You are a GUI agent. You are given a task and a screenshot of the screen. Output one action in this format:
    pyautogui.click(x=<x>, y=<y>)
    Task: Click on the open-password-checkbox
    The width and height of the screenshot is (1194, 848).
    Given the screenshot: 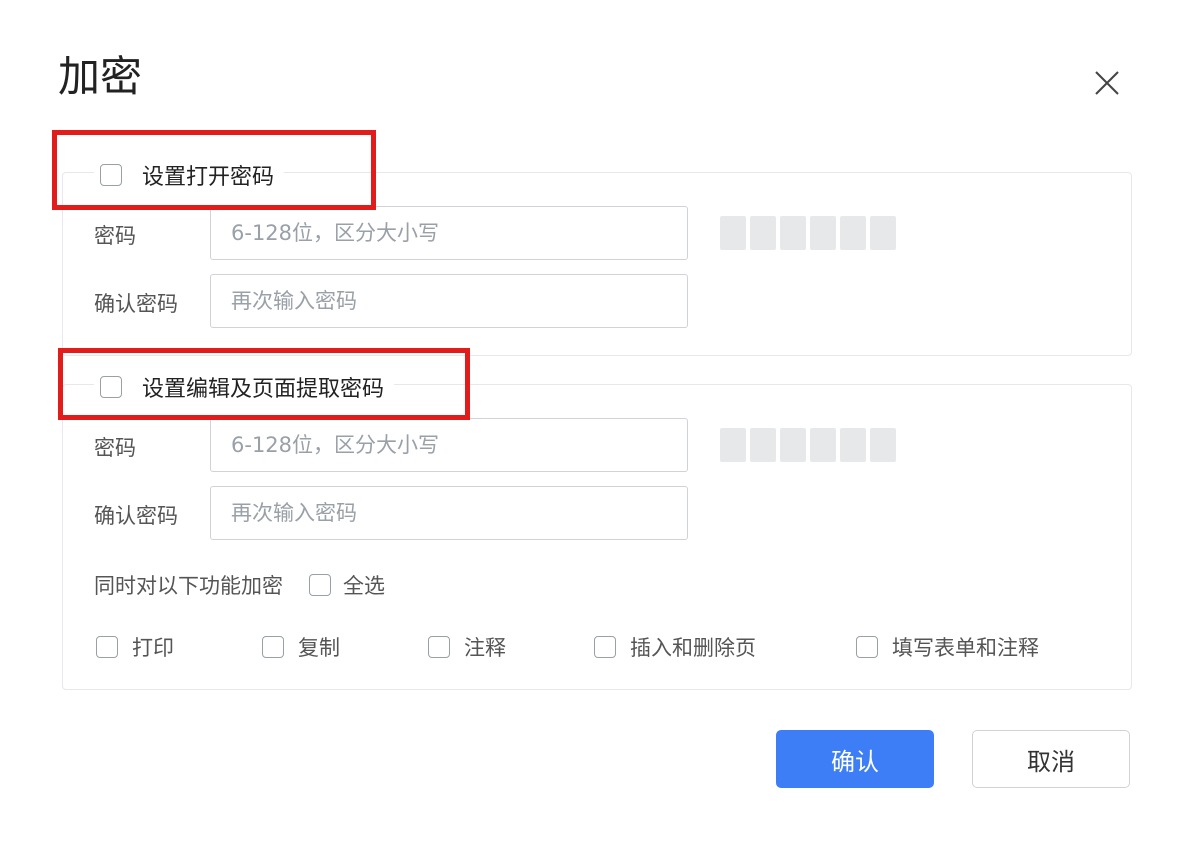 What is the action you would take?
    pyautogui.click(x=111, y=175)
    